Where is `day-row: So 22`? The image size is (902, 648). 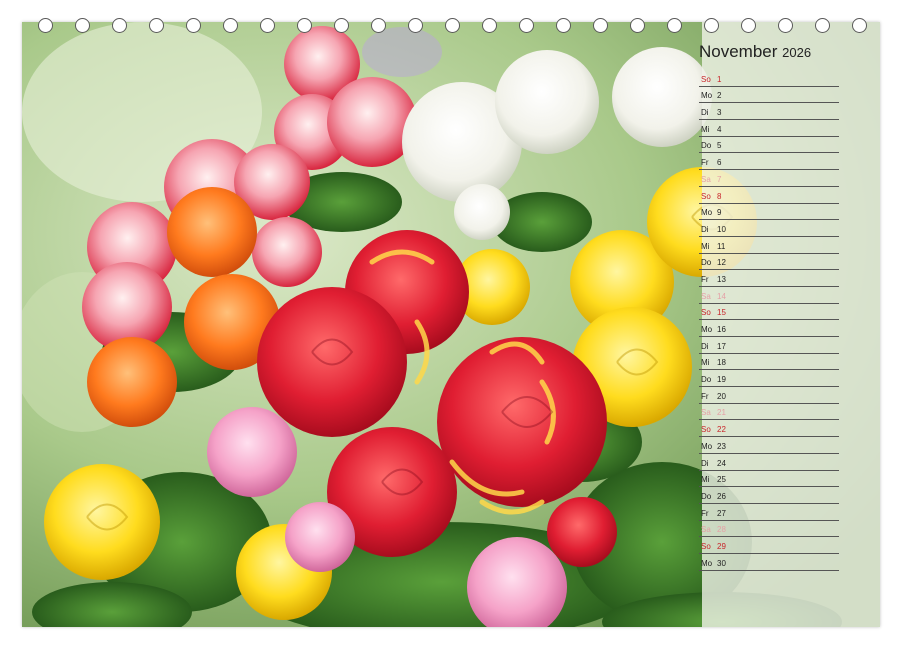 day-row: So 22 is located at coordinates (769, 429).